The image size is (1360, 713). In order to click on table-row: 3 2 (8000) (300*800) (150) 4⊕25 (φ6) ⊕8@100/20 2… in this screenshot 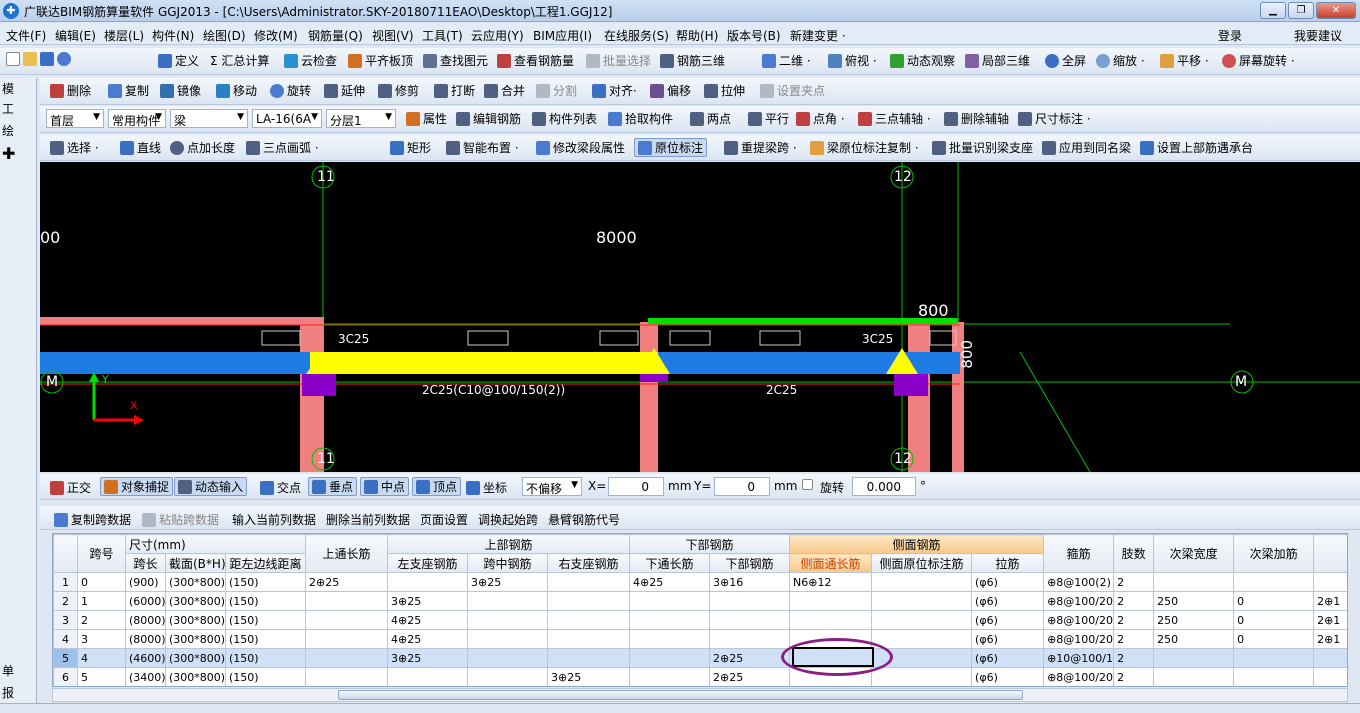, I will do `click(700, 620)`.